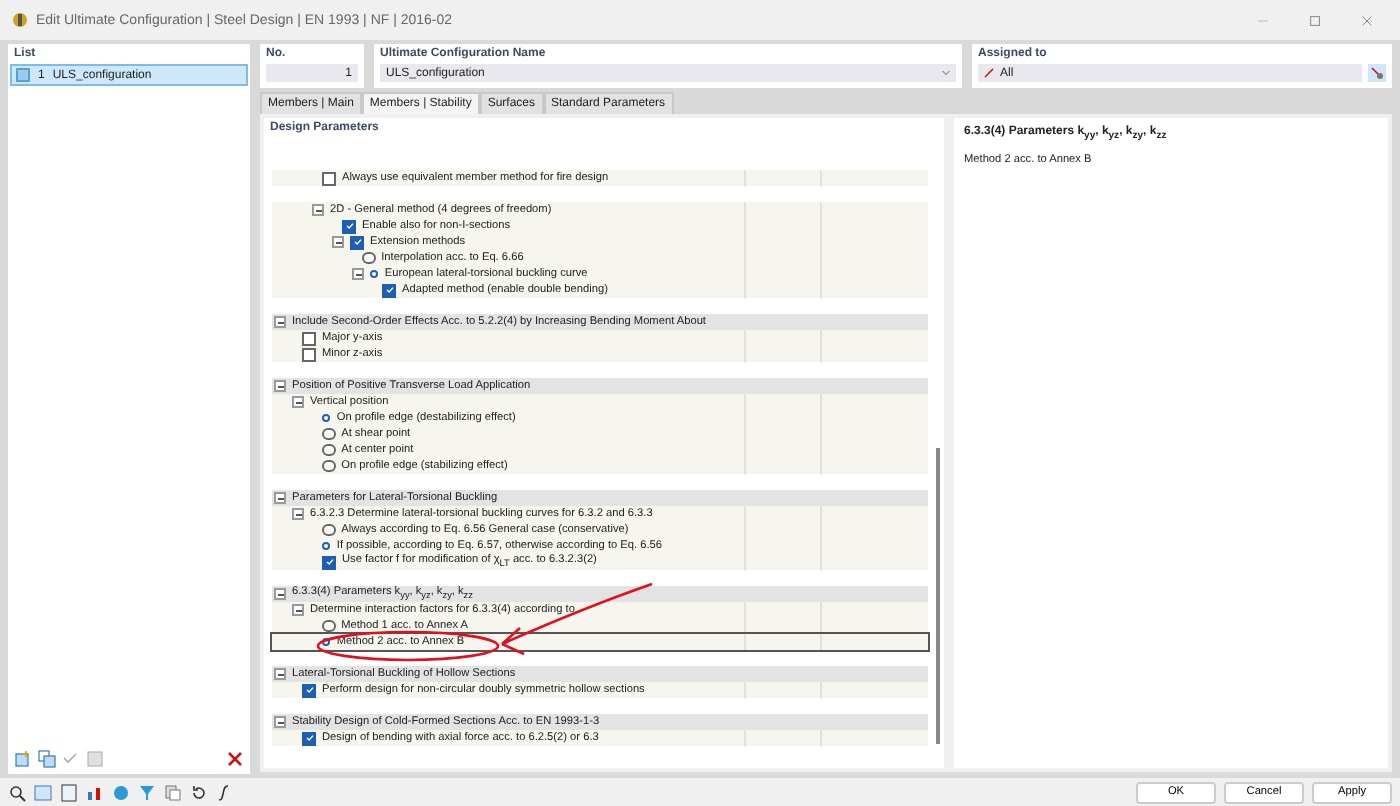 Image resolution: width=1400 pixels, height=806 pixels. I want to click on app-logo-icon, so click(20, 20).